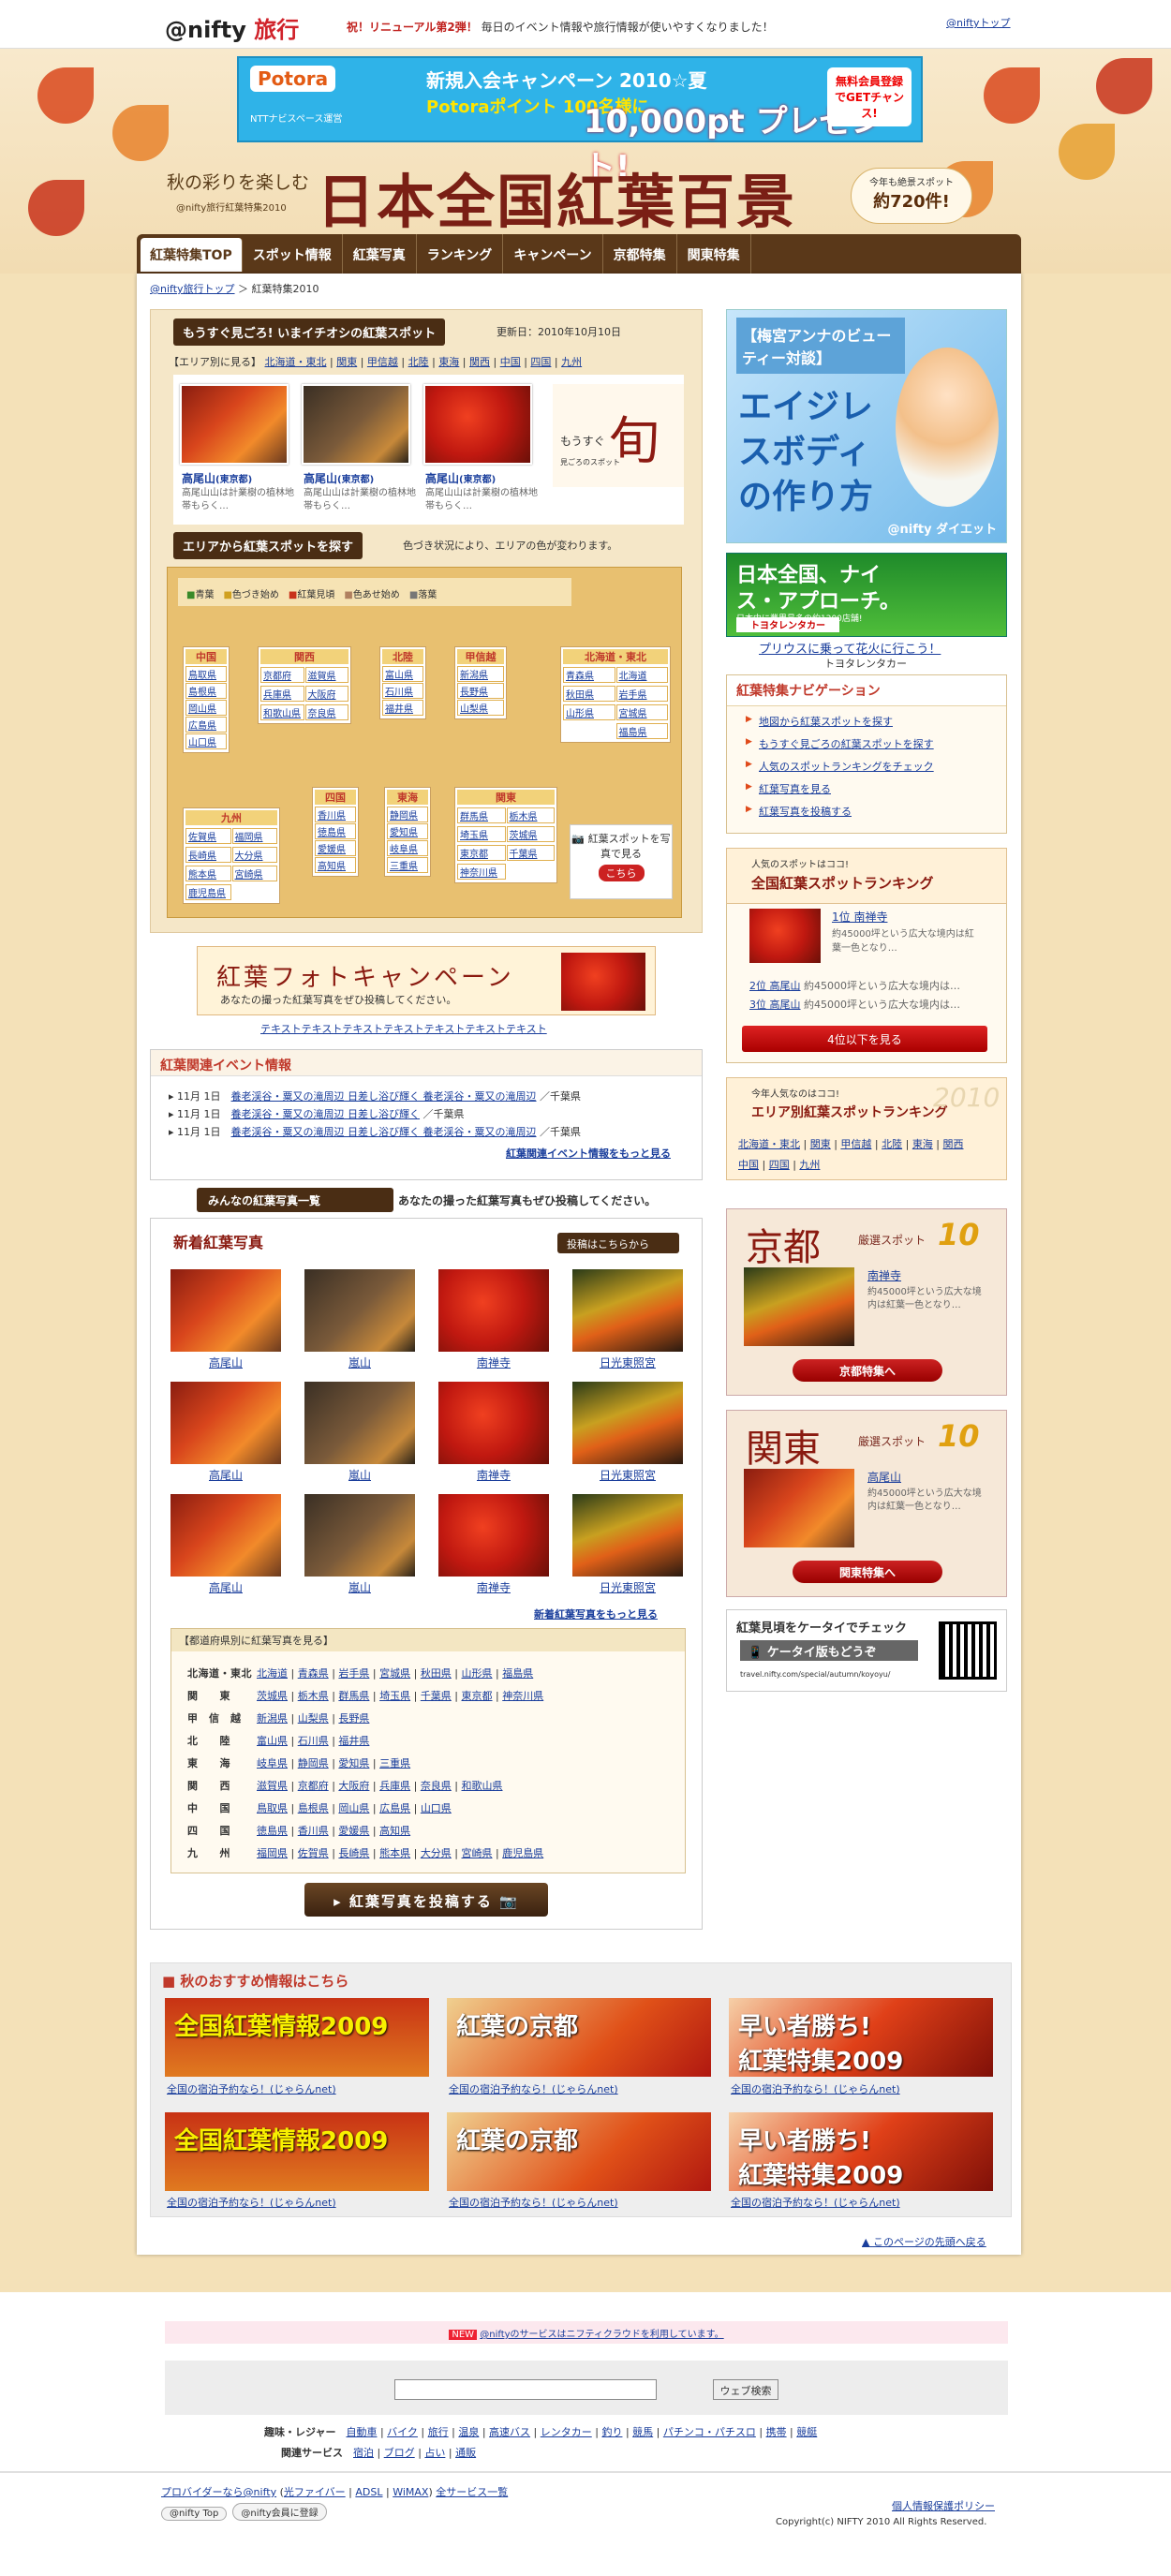 The height and width of the screenshot is (2576, 1171). What do you see at coordinates (304, 685) in the screenshot?
I see `region-kansai: 関西 京都府 滋賀県 兵庫県 大阪府 和歌山県 奈良県` at bounding box center [304, 685].